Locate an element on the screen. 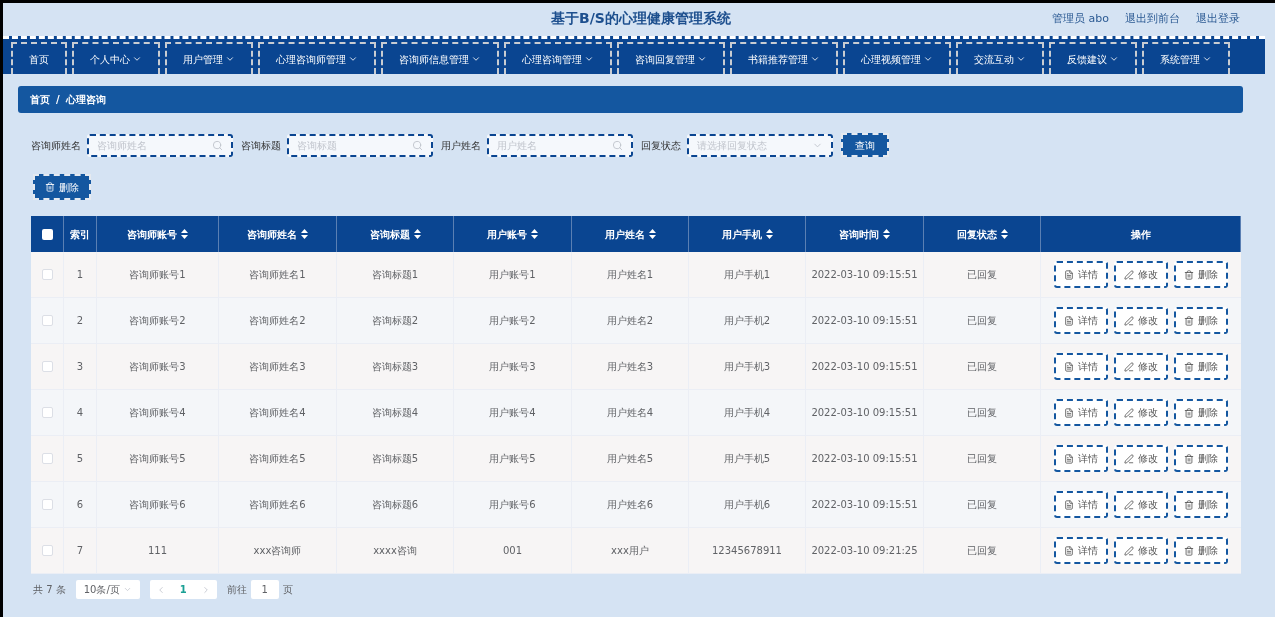 The height and width of the screenshot is (617, 1275). table-cell-text: 12345678911 is located at coordinates (747, 551).